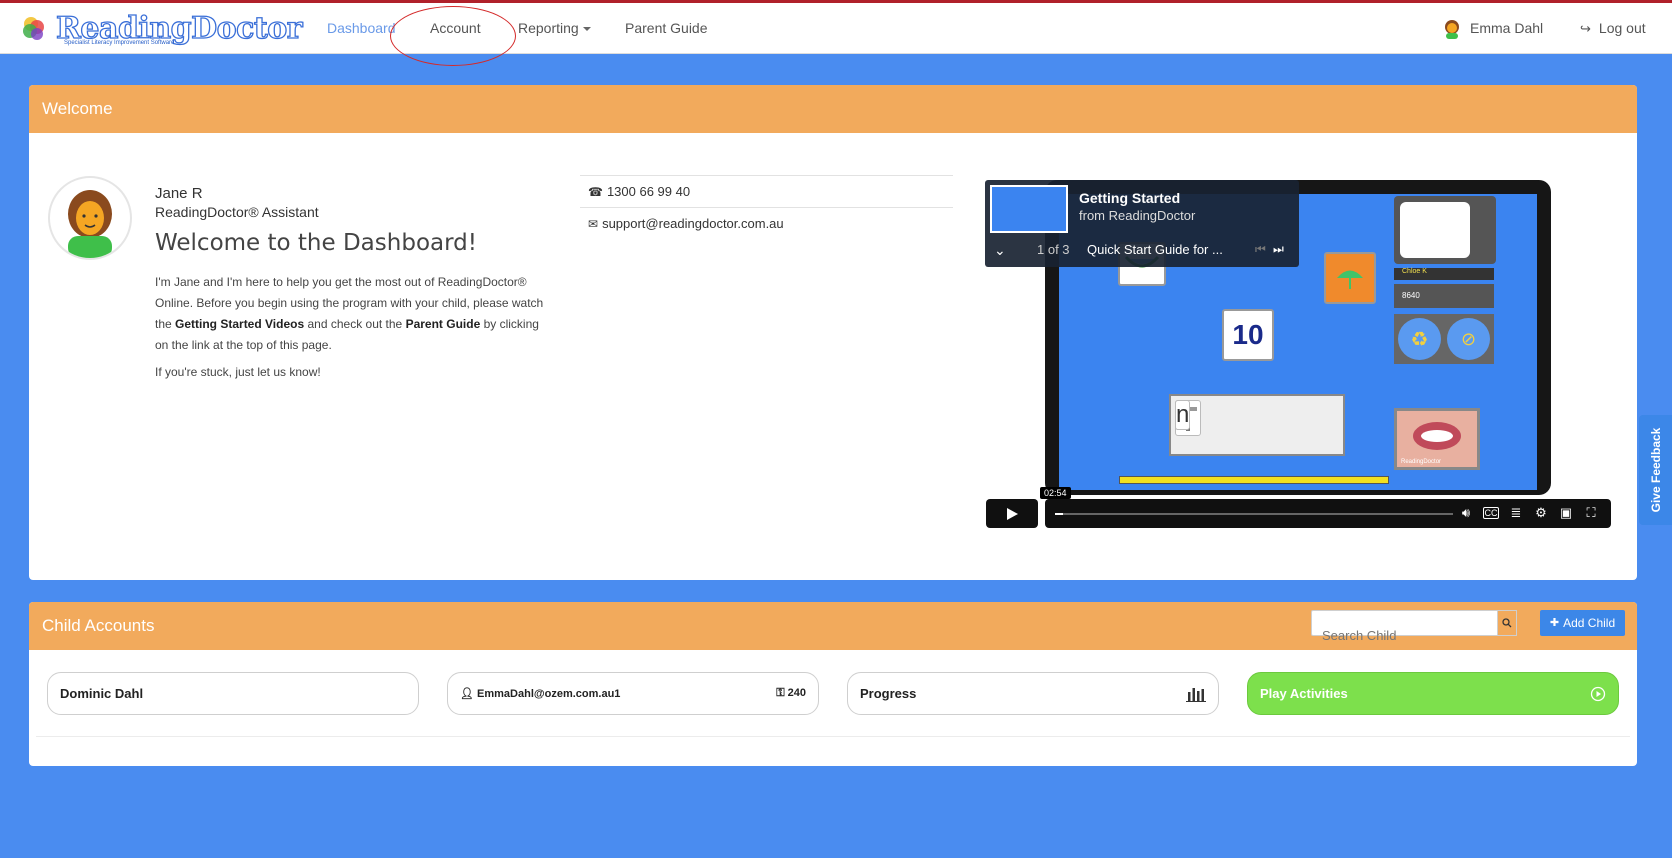 This screenshot has height=858, width=1672. I want to click on phone-number: 1300 66 99 40, so click(648, 191).